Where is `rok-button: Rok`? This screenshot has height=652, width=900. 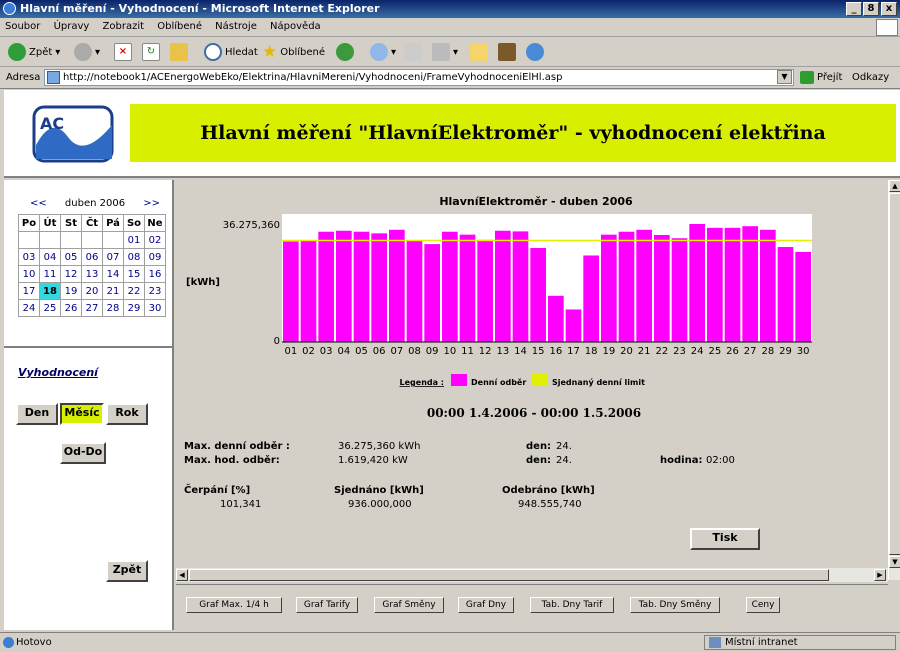
rok-button: Rok is located at coordinates (127, 414).